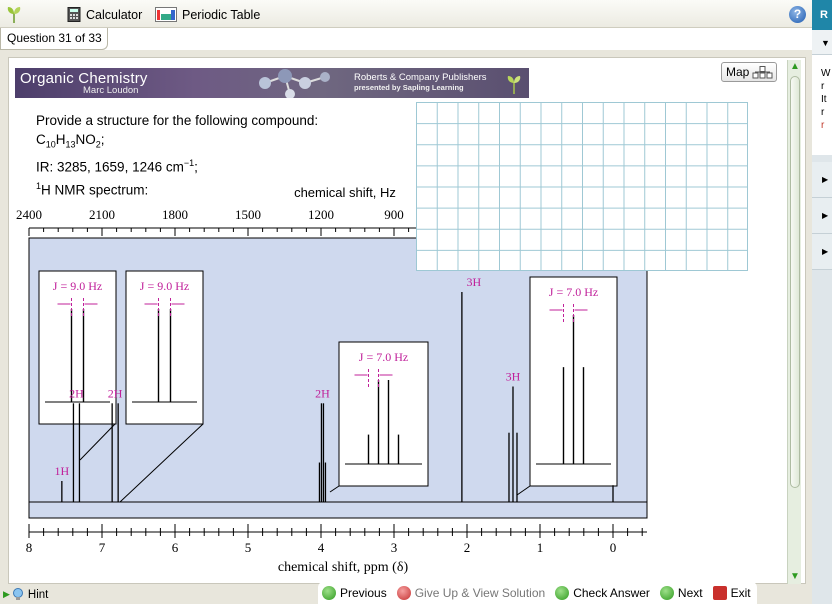 The width and height of the screenshot is (832, 604). What do you see at coordinates (29, 547) in the screenshot?
I see `x-tick-label: 8` at bounding box center [29, 547].